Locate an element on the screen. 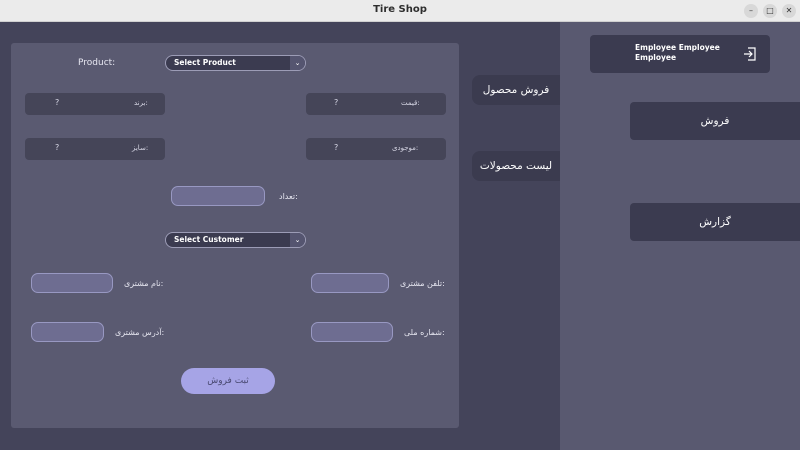  stock-label: موجودی: is located at coordinates (405, 148).